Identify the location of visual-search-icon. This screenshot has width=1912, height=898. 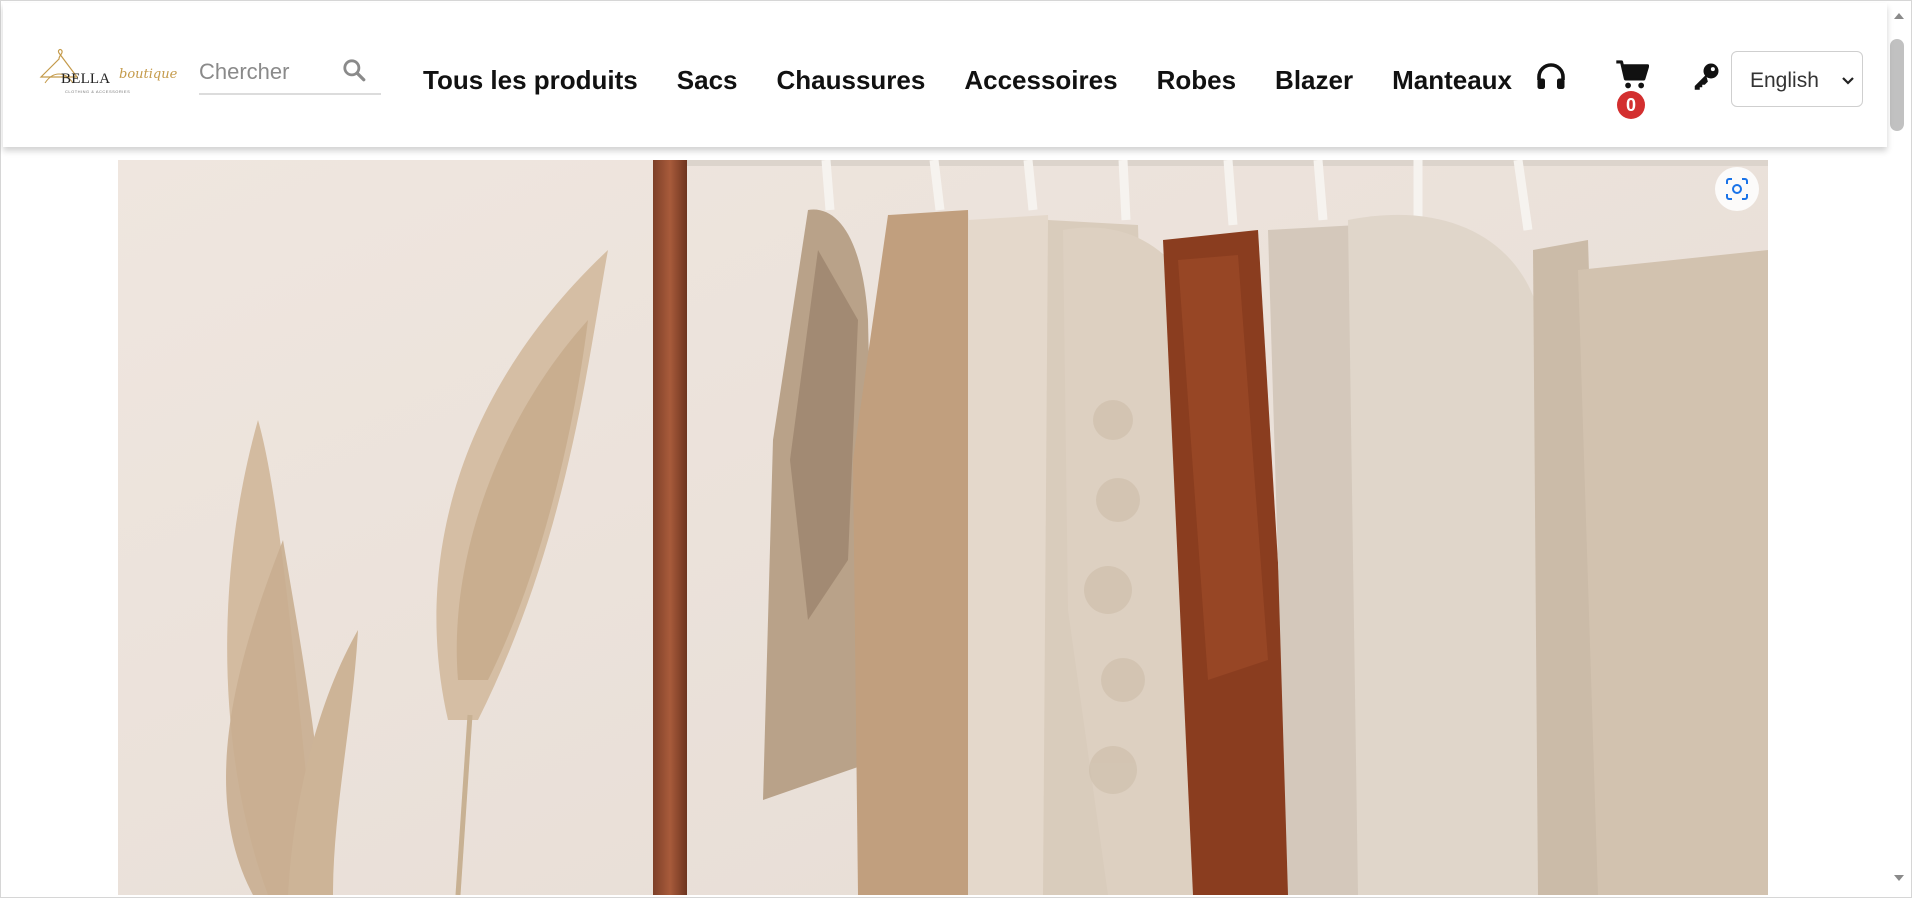
(1737, 189).